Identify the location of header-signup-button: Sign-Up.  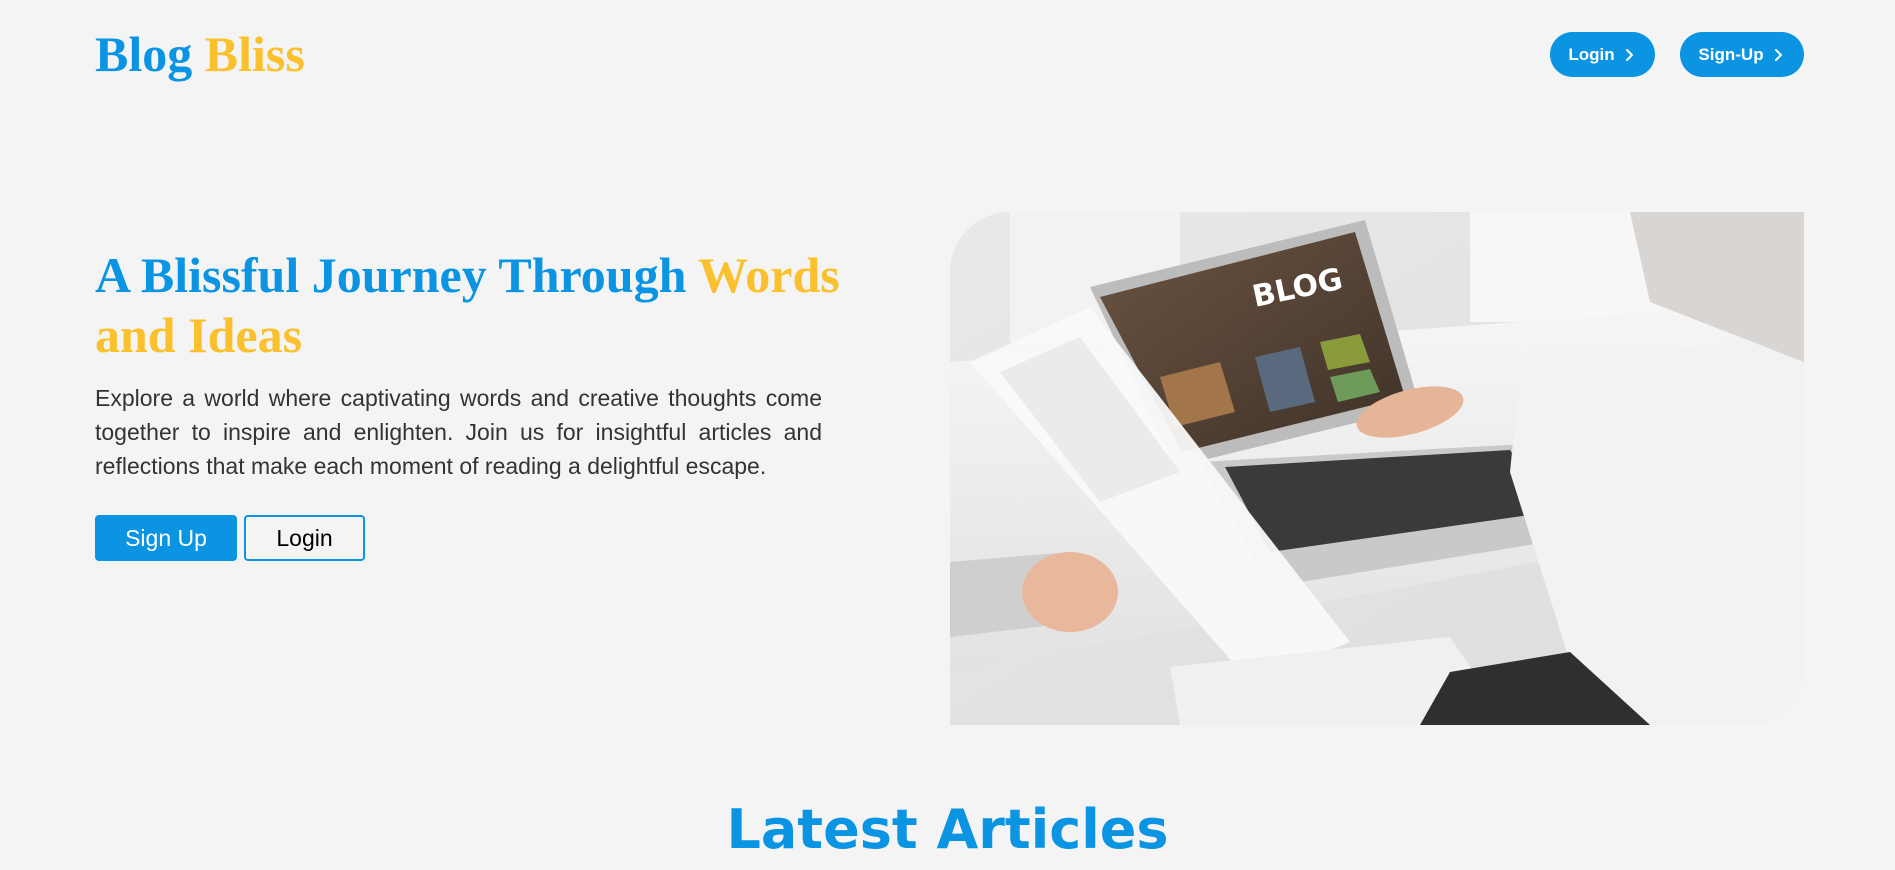
(1742, 54).